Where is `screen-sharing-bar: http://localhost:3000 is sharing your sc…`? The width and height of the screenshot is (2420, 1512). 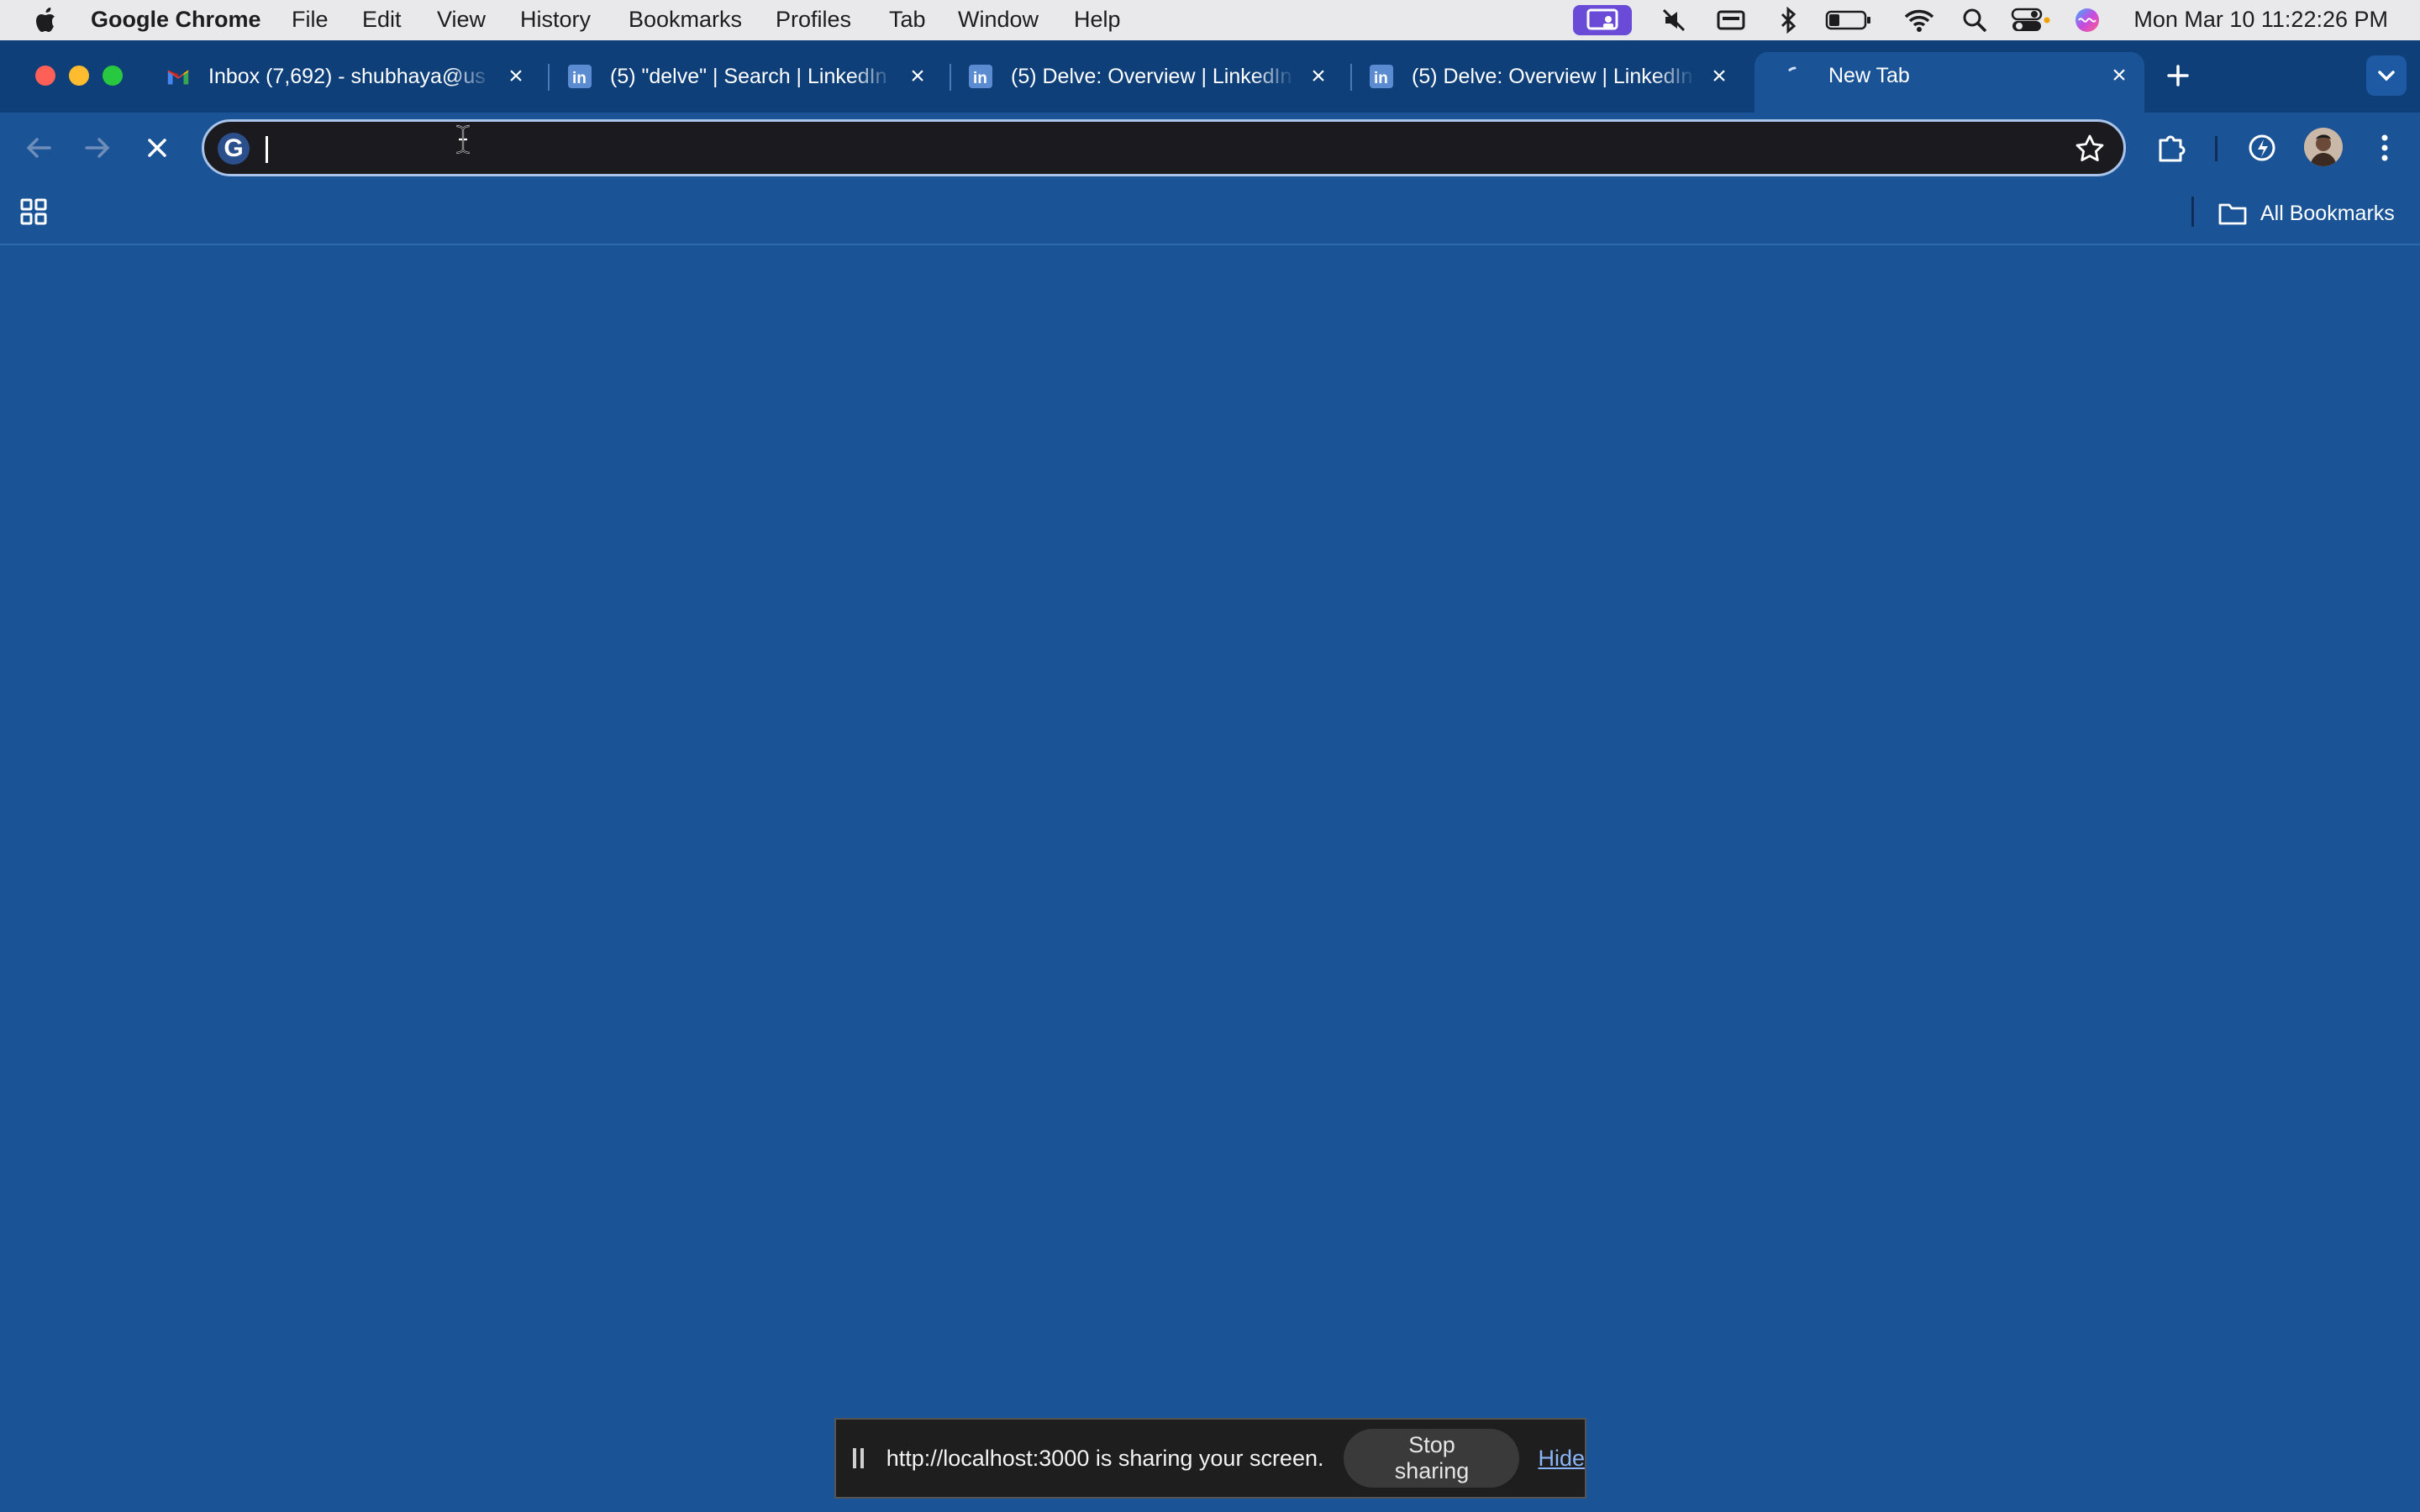 screen-sharing-bar: http://localhost:3000 is sharing your sc… is located at coordinates (1210, 1458).